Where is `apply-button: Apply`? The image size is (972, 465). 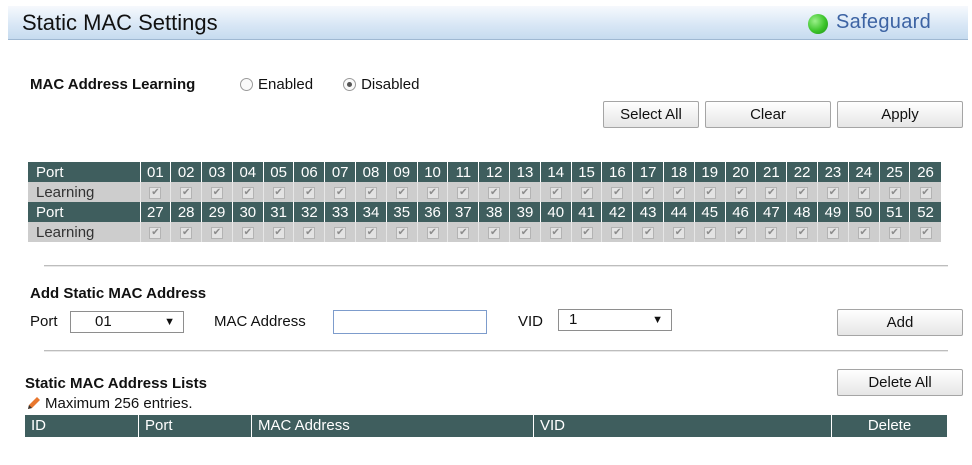 apply-button: Apply is located at coordinates (900, 114).